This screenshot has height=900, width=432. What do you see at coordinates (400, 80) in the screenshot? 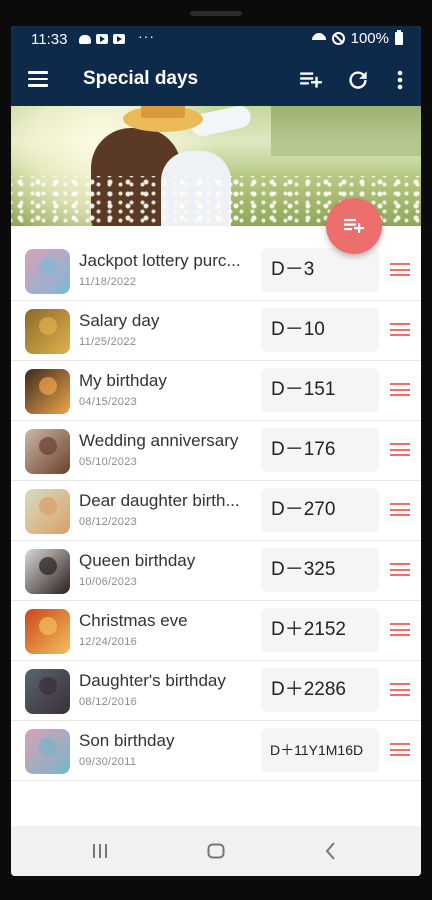
I see `more-vert-icon` at bounding box center [400, 80].